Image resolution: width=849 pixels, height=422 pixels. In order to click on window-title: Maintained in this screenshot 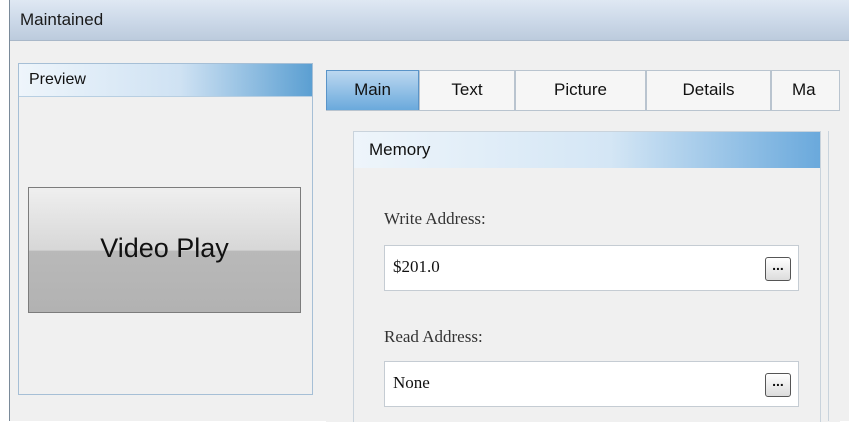, I will do `click(62, 19)`.